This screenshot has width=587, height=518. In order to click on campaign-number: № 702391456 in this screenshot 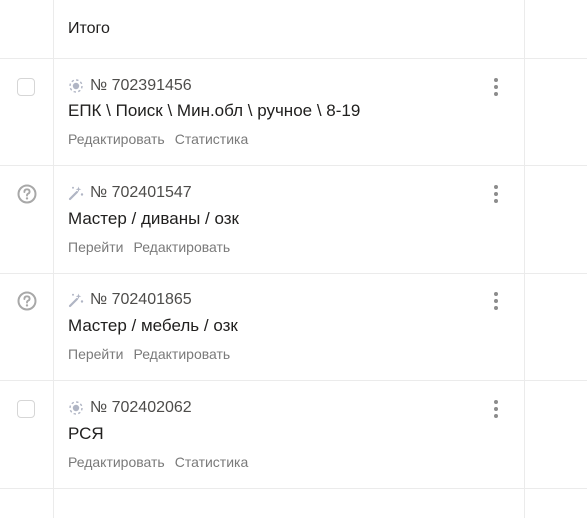, I will do `click(130, 86)`.